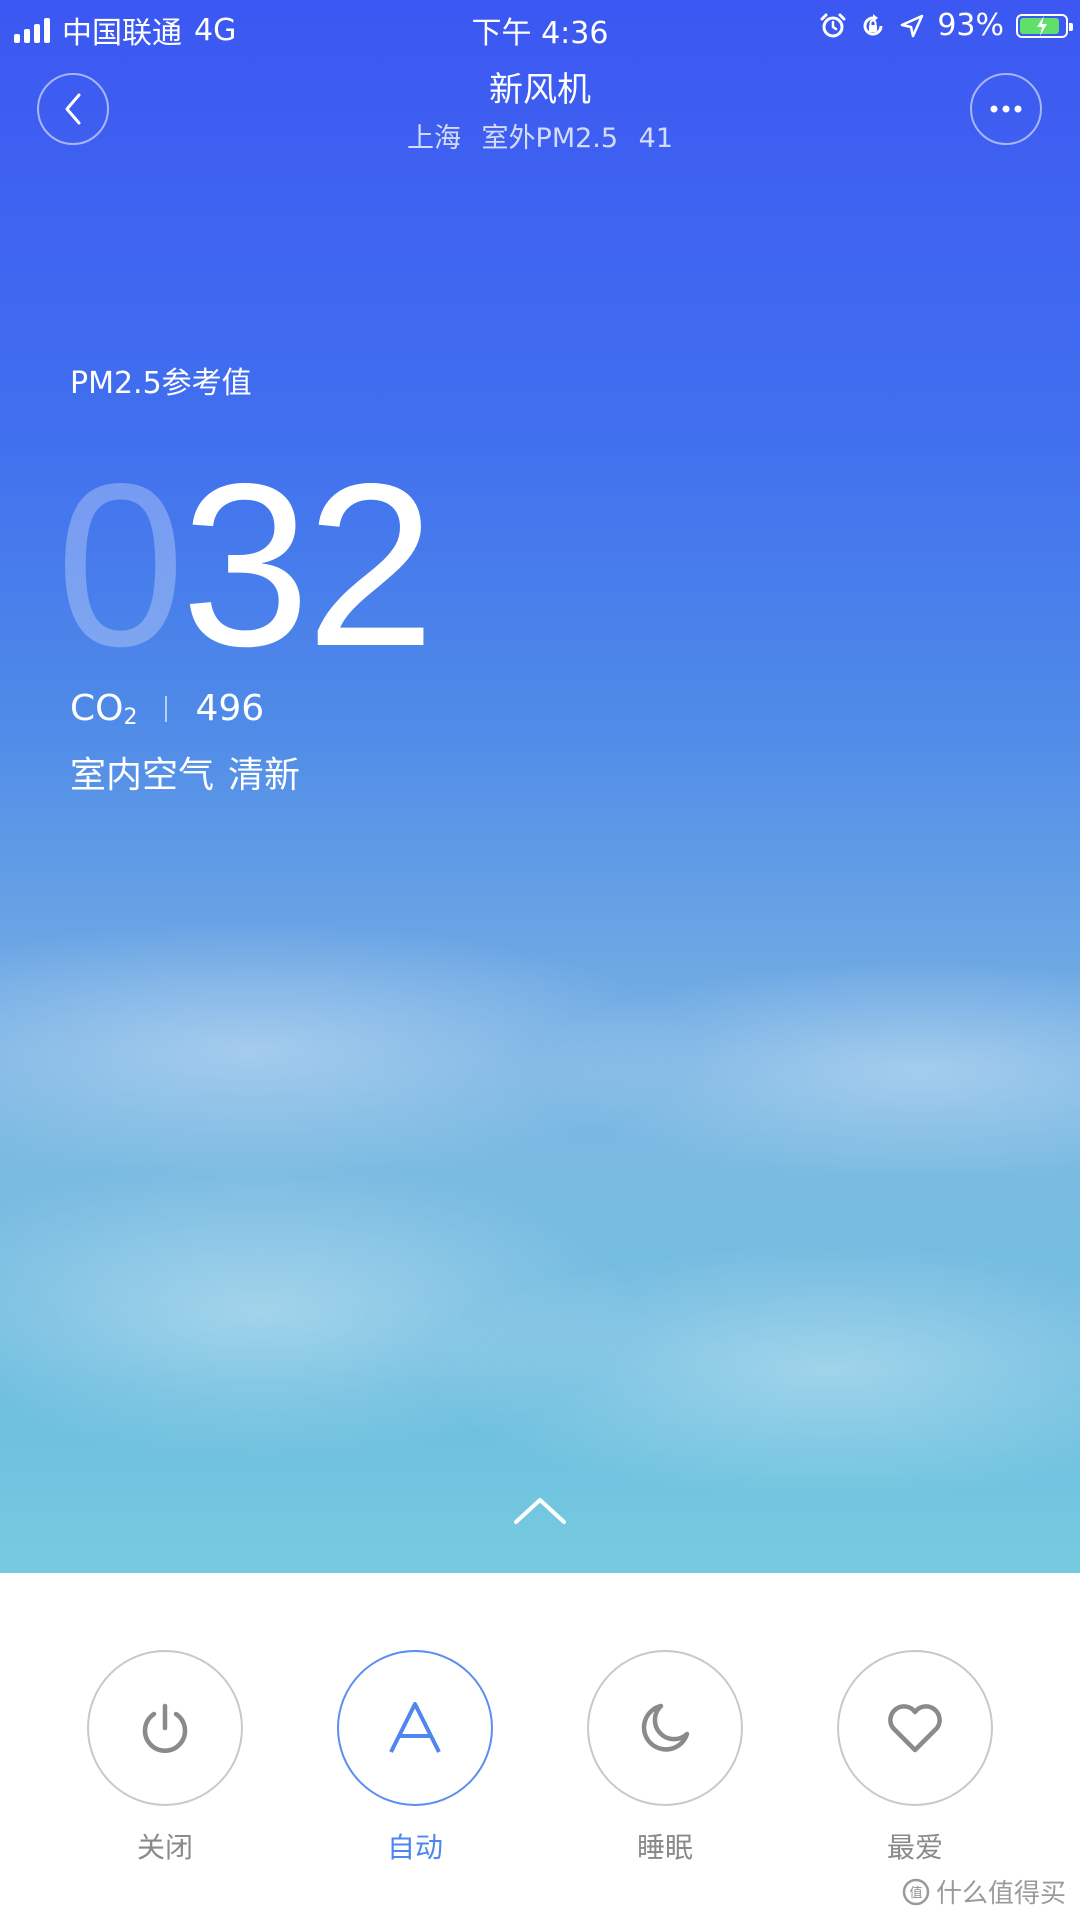 The image size is (1080, 1920). I want to click on co2-label: CO2, so click(104, 709).